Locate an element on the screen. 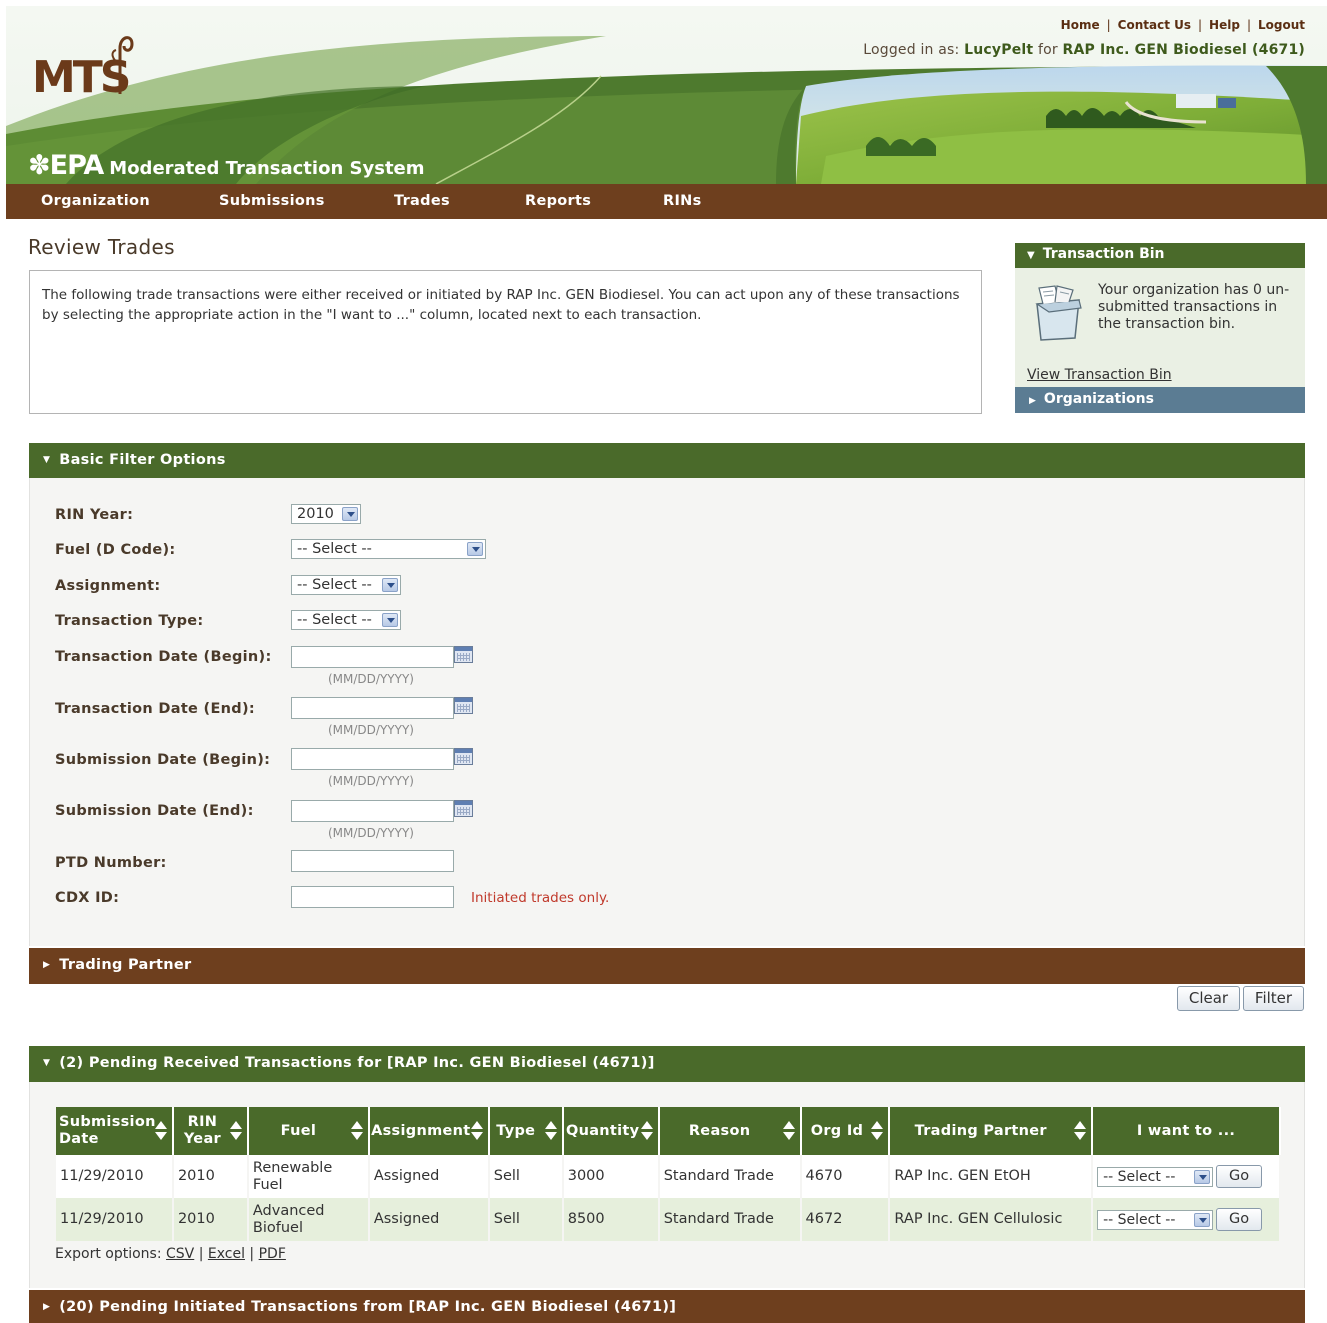 The image size is (1327, 1323). cell-rin-year: 2010 is located at coordinates (210, 1219).